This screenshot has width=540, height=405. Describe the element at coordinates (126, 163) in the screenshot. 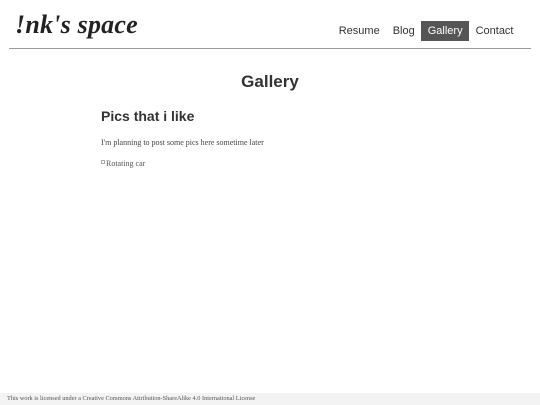

I see `image-alt-text: Rotating car` at that location.